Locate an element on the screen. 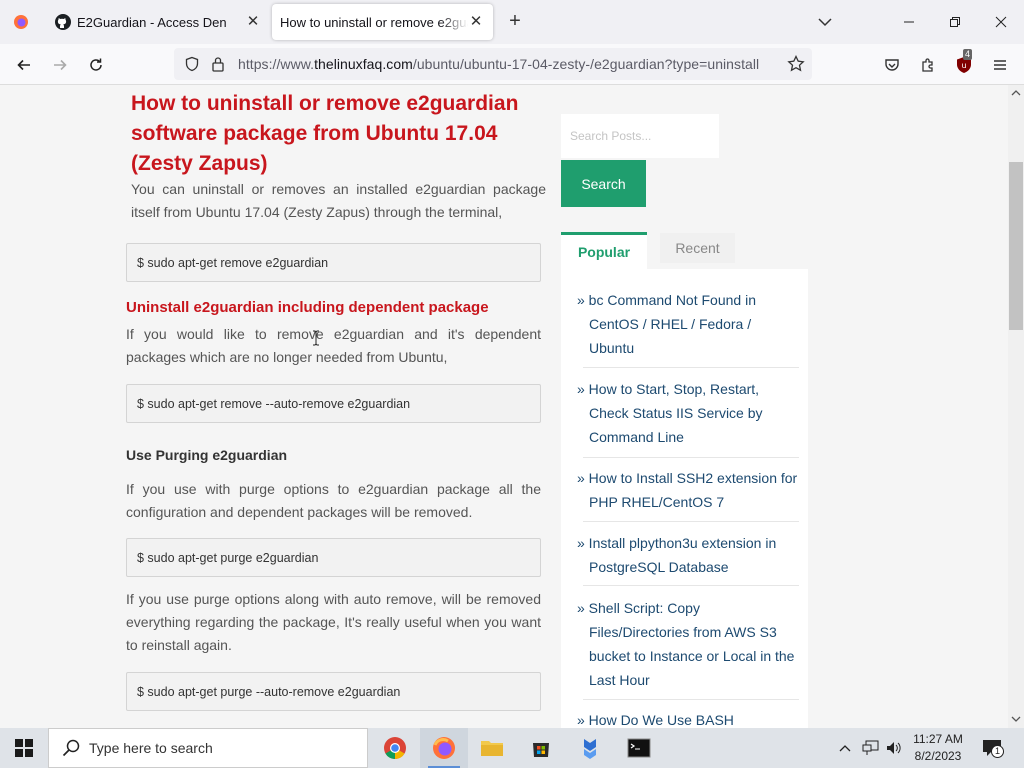 The height and width of the screenshot is (768, 1024). tab-recent: Recent is located at coordinates (697, 248).